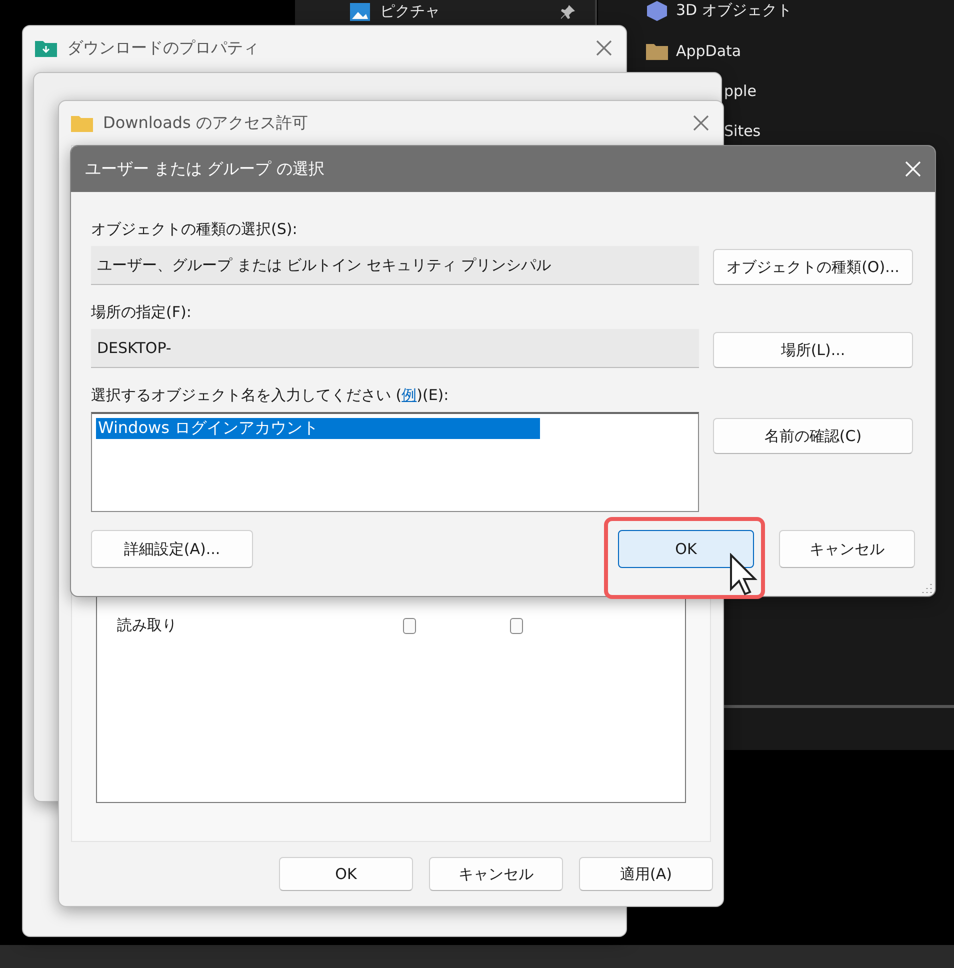 The image size is (954, 968). Describe the element at coordinates (709, 51) in the screenshot. I see `file-item: AppData` at that location.